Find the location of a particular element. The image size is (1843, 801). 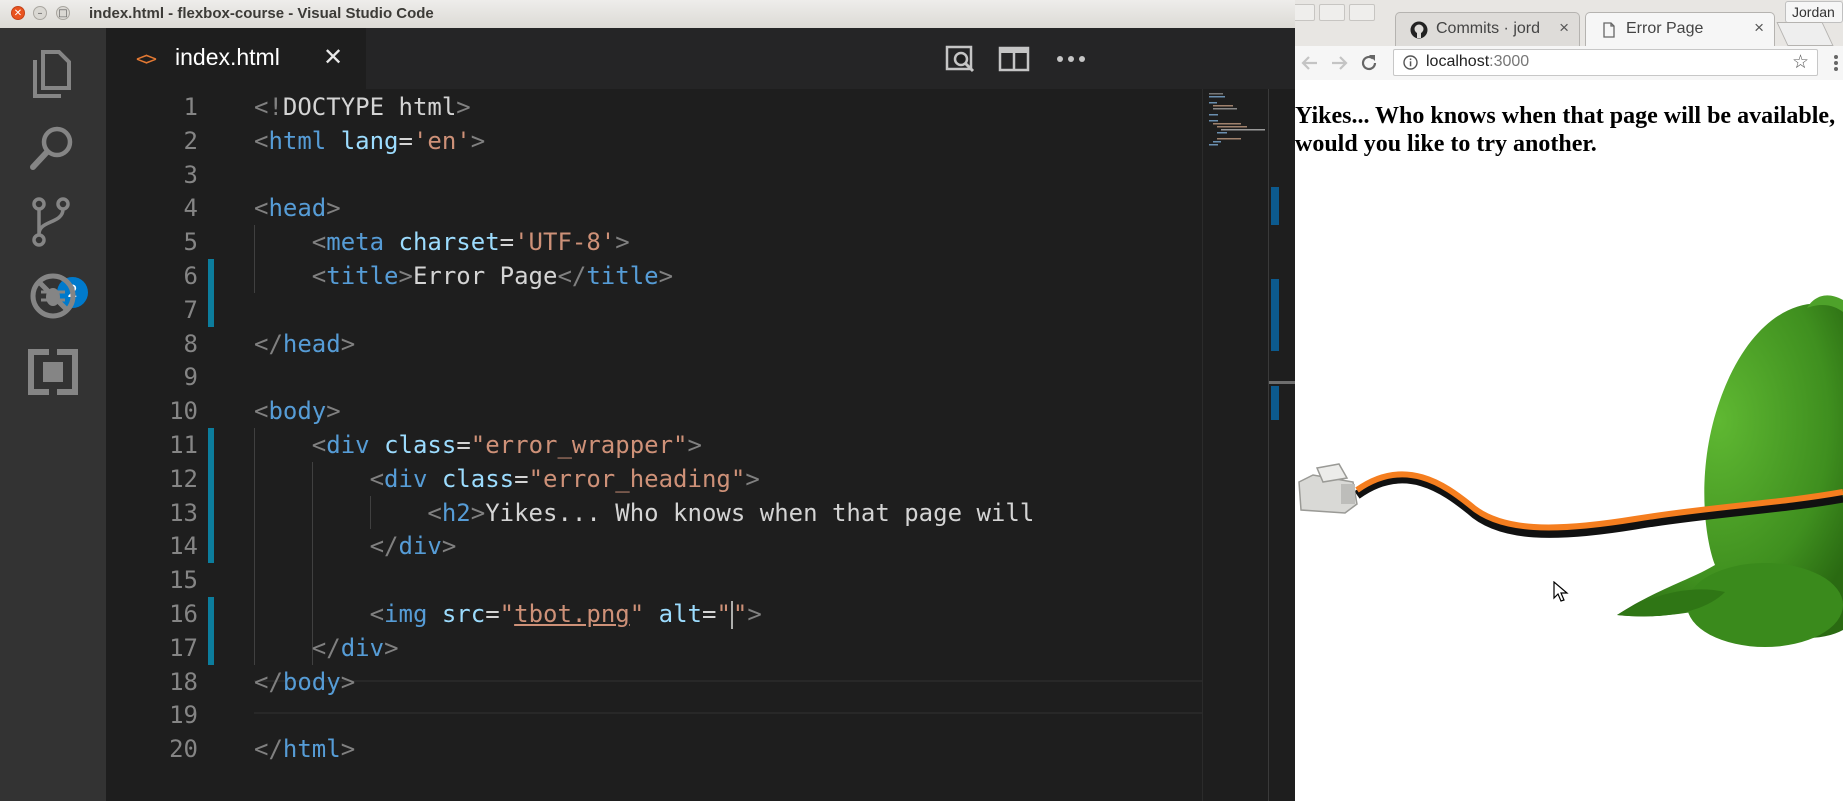

code-text: <div class="error_wrapper"> is located at coordinates (478, 445).